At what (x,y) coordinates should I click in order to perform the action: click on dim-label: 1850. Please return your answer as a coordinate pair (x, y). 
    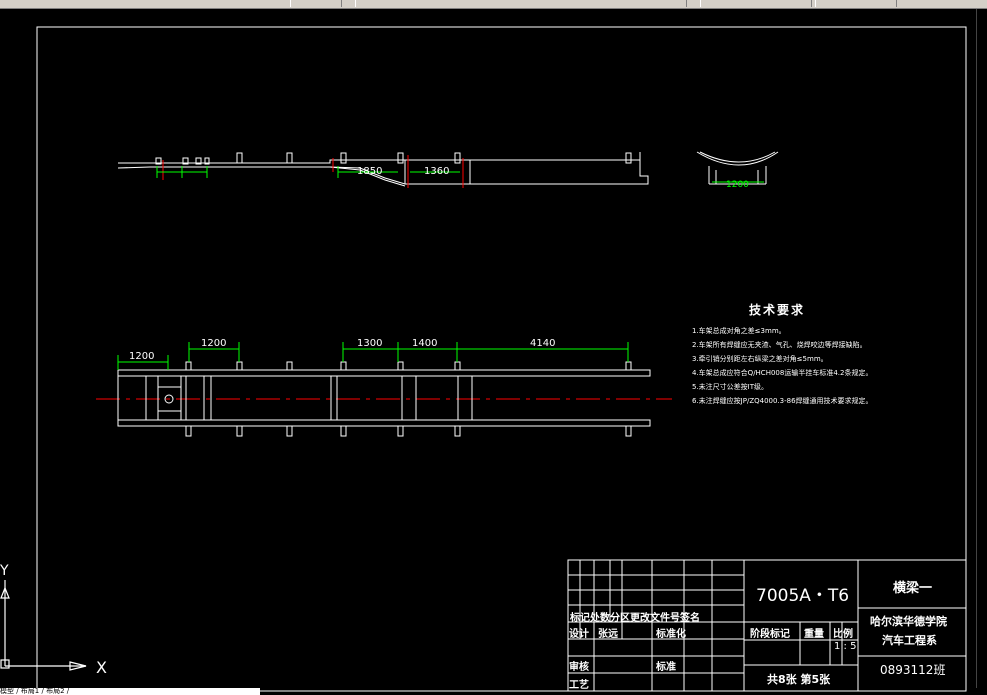
    Looking at the image, I should click on (369, 171).